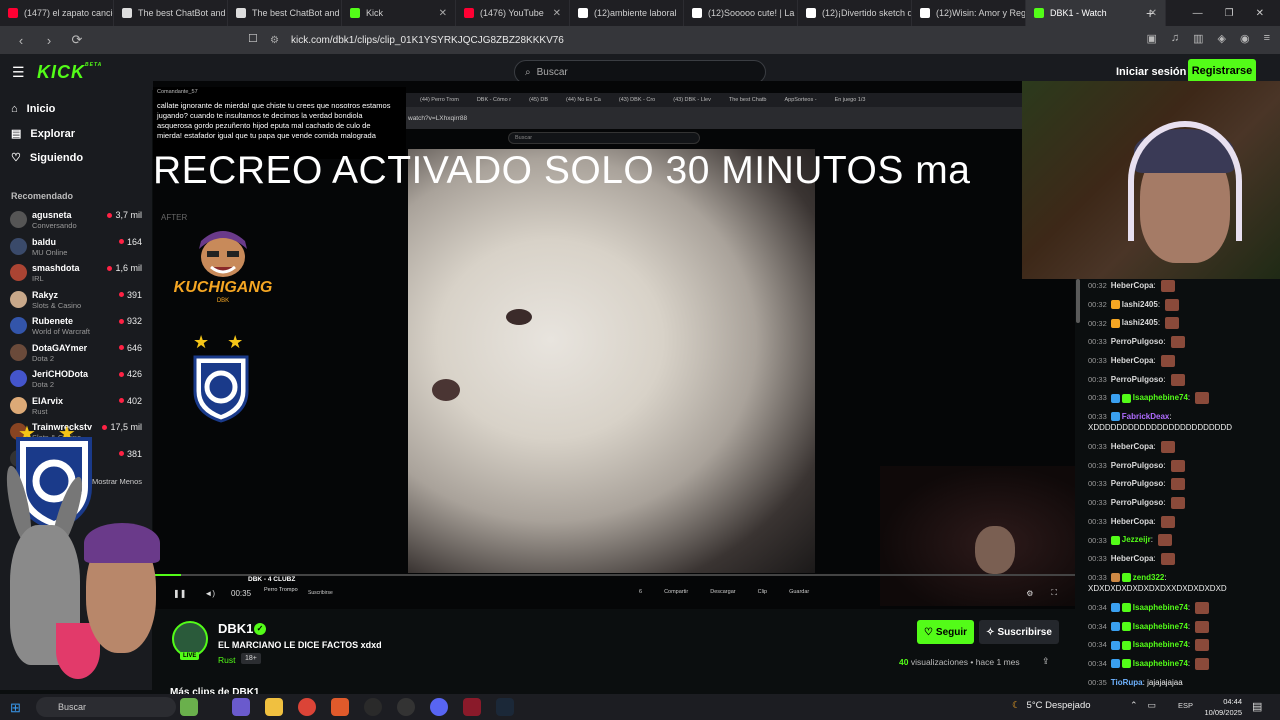  Describe the element at coordinates (15, 708) in the screenshot. I see `windows-start-icon: ⊞` at that location.